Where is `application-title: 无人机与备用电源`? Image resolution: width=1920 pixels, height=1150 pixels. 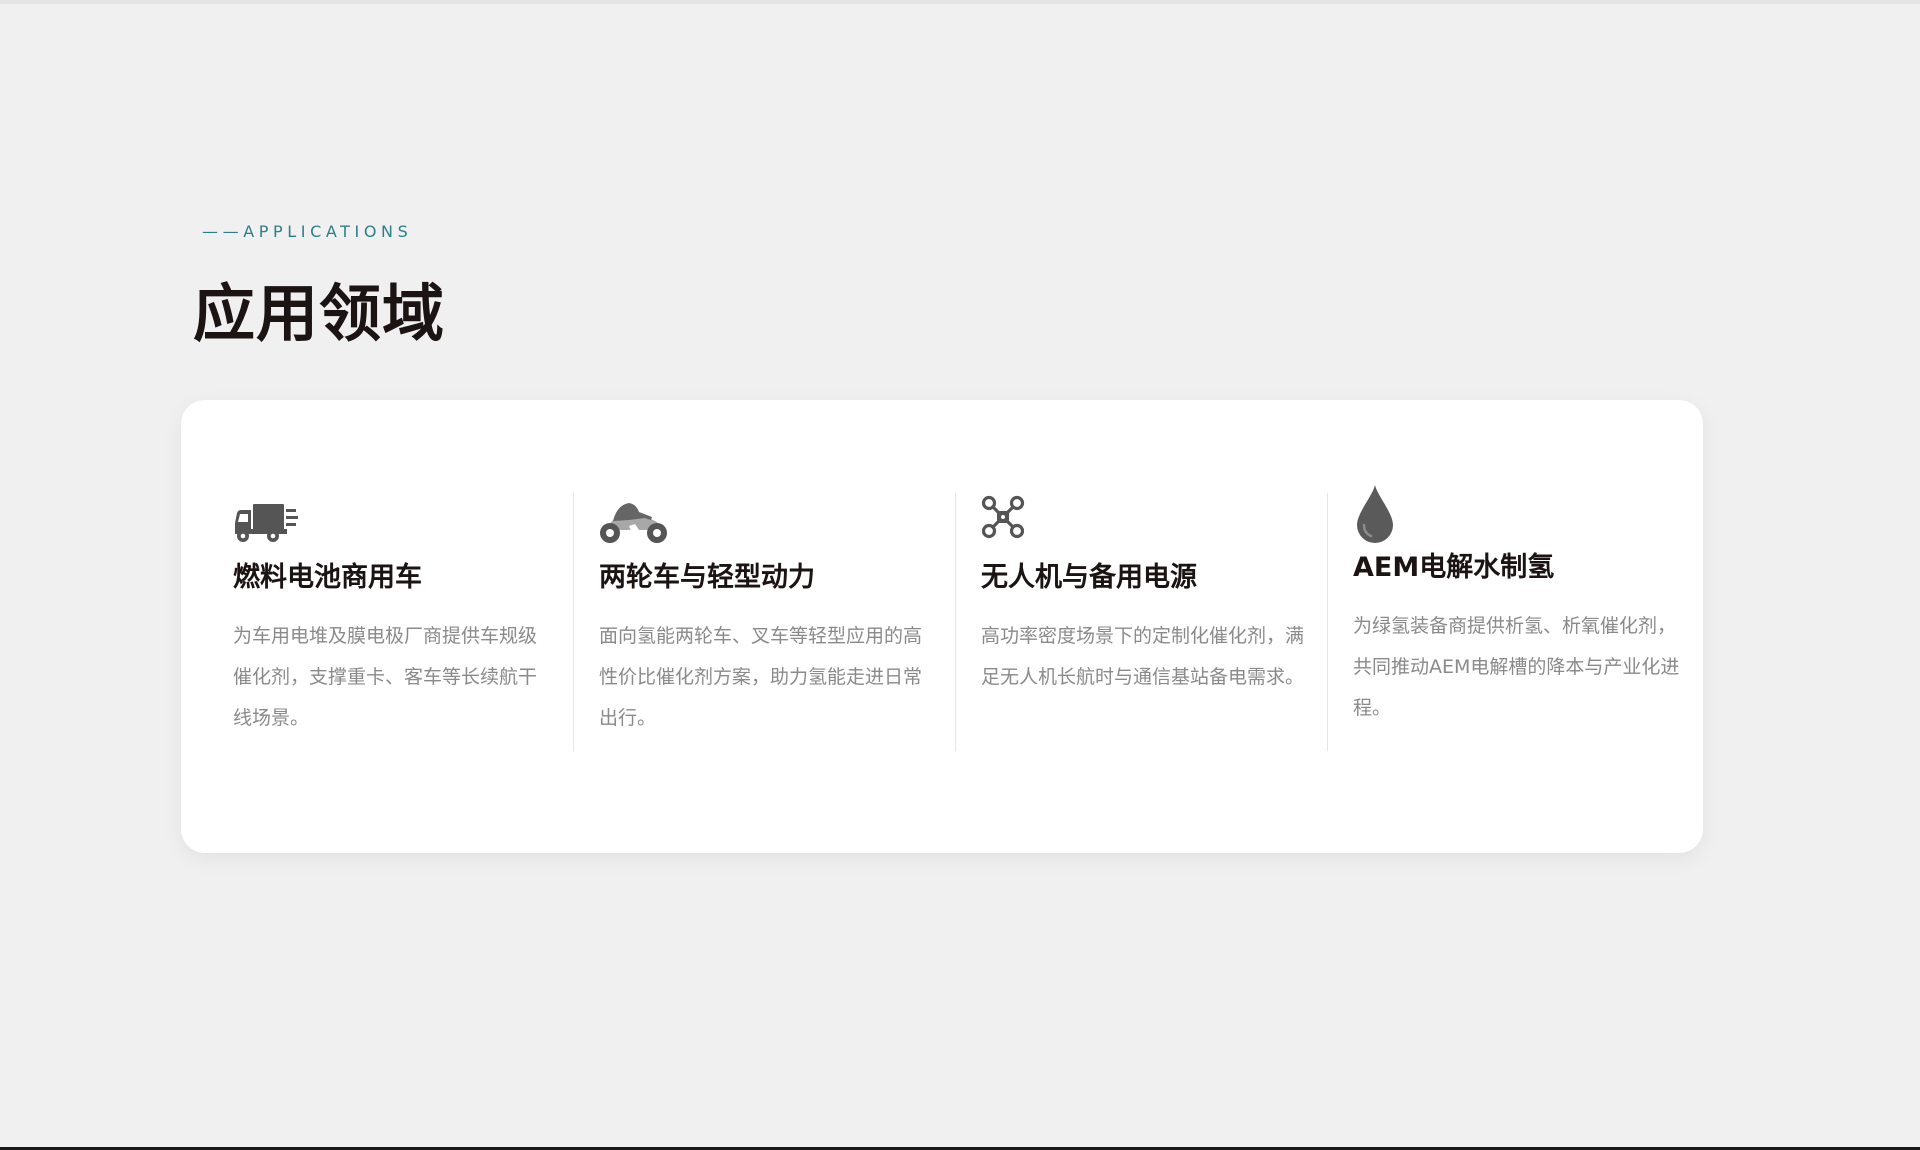
application-title: 无人机与备用电源 is located at coordinates (1089, 577).